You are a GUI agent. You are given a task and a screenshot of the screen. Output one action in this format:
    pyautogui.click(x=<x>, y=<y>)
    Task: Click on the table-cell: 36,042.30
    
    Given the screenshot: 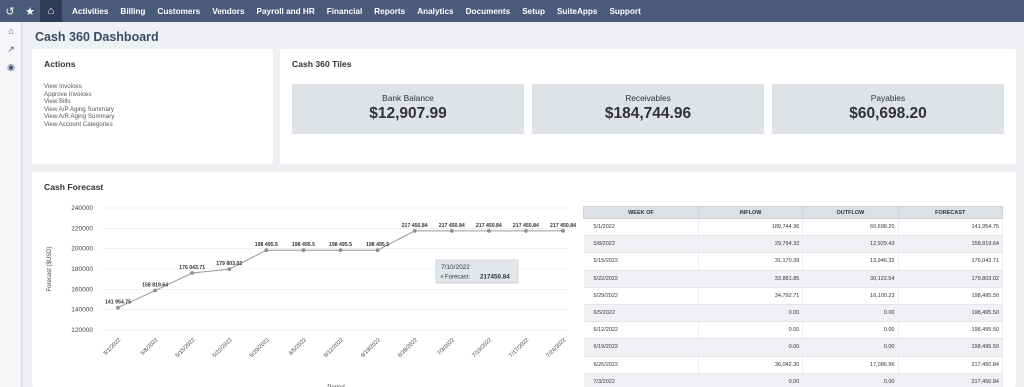 What is the action you would take?
    pyautogui.click(x=751, y=365)
    